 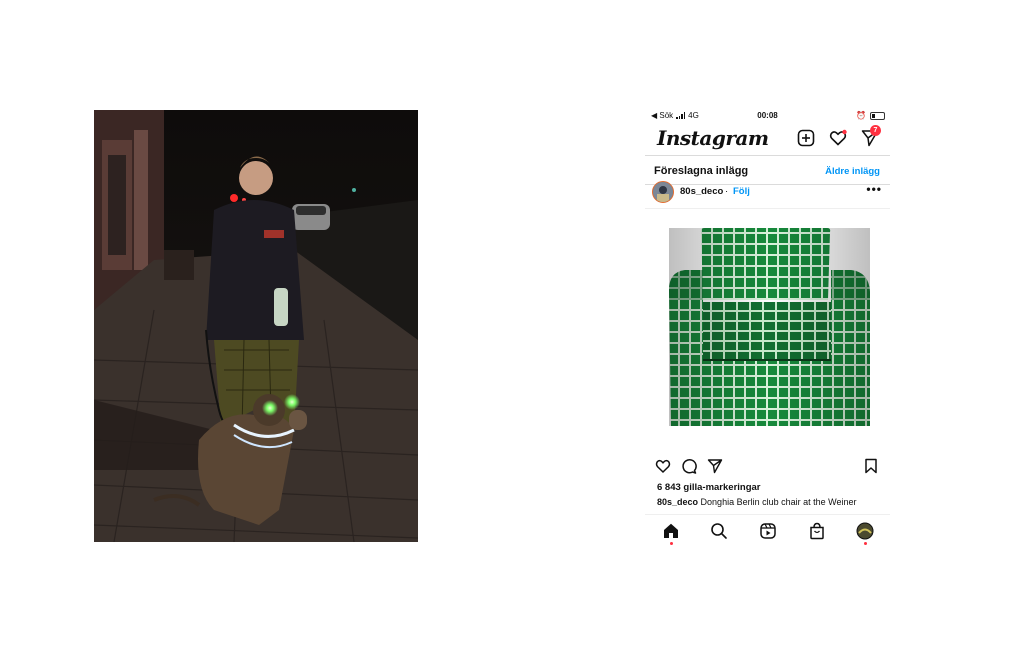 What do you see at coordinates (817, 531) in the screenshot?
I see `shop-icon` at bounding box center [817, 531].